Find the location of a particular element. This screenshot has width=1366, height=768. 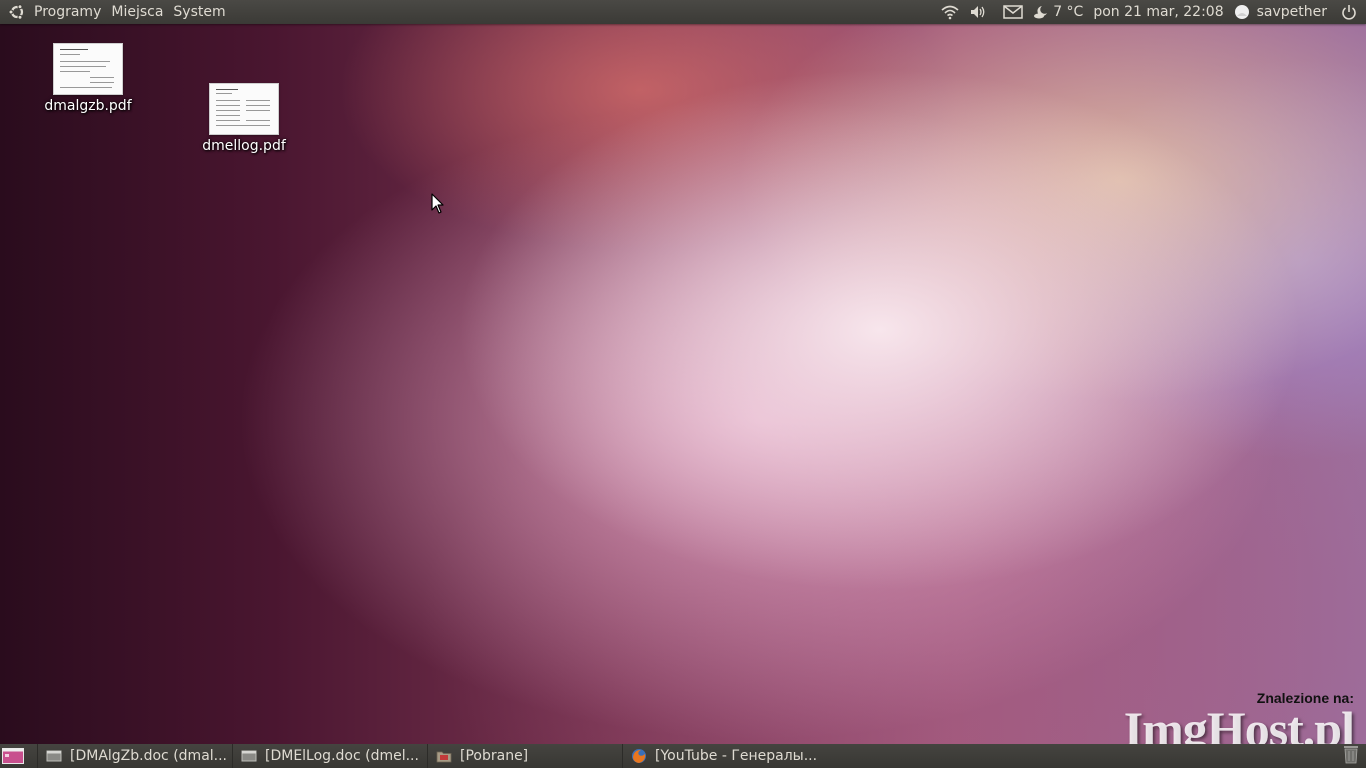

show-desktop-icon is located at coordinates (13, 756).